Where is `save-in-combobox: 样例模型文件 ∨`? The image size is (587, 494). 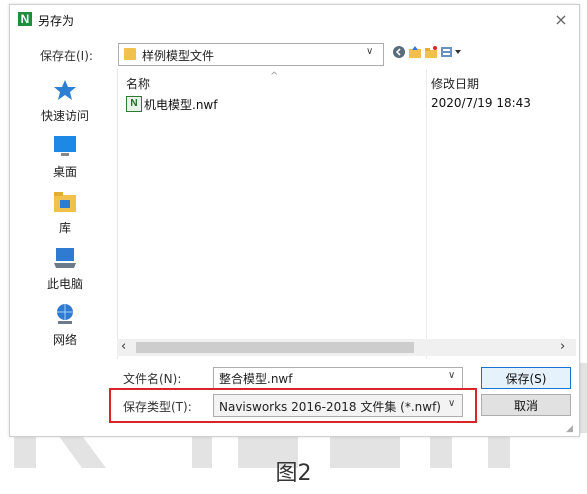
save-in-combobox: 样例模型文件 ∨ is located at coordinates (251, 54).